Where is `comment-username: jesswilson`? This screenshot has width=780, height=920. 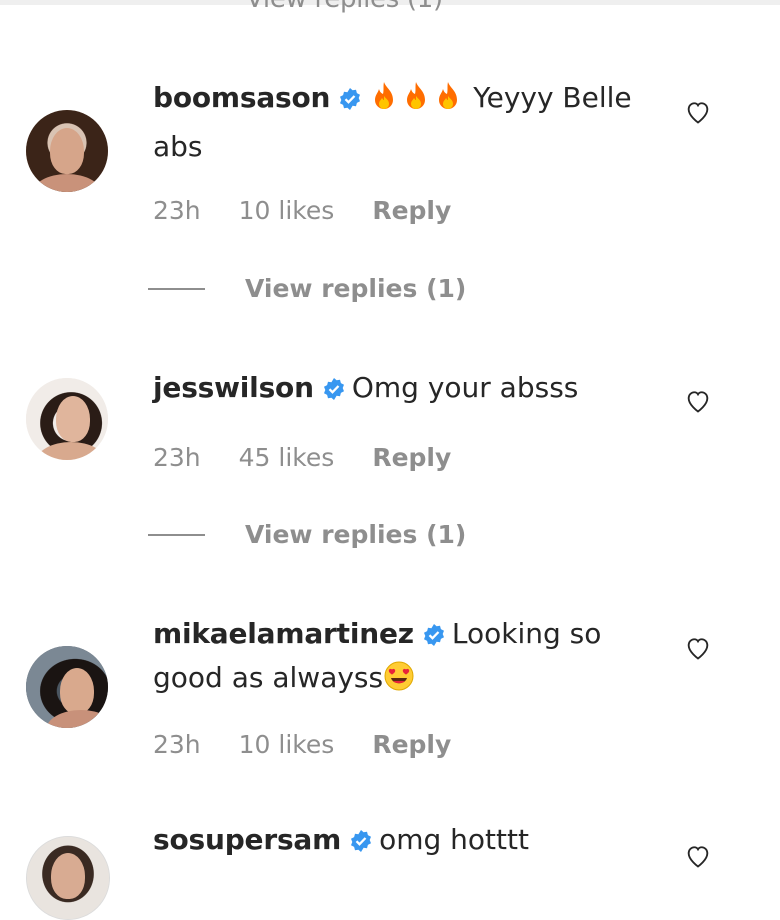 comment-username: jesswilson is located at coordinates (233, 387).